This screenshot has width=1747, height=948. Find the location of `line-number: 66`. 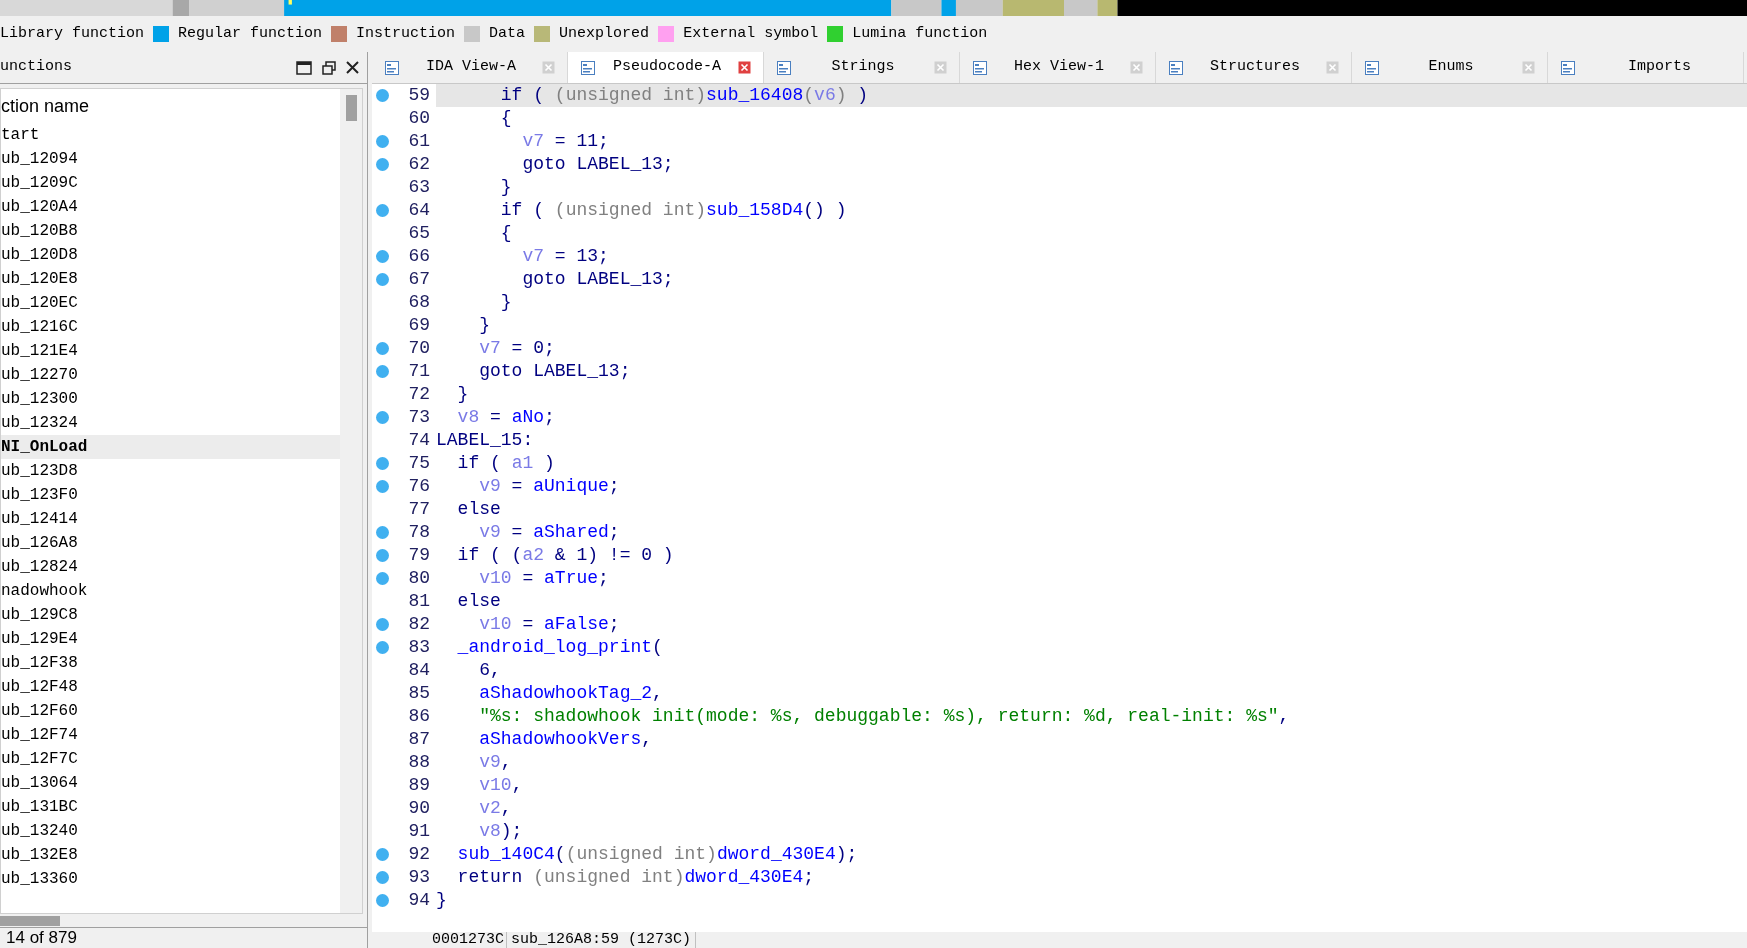

line-number: 66 is located at coordinates (418, 256).